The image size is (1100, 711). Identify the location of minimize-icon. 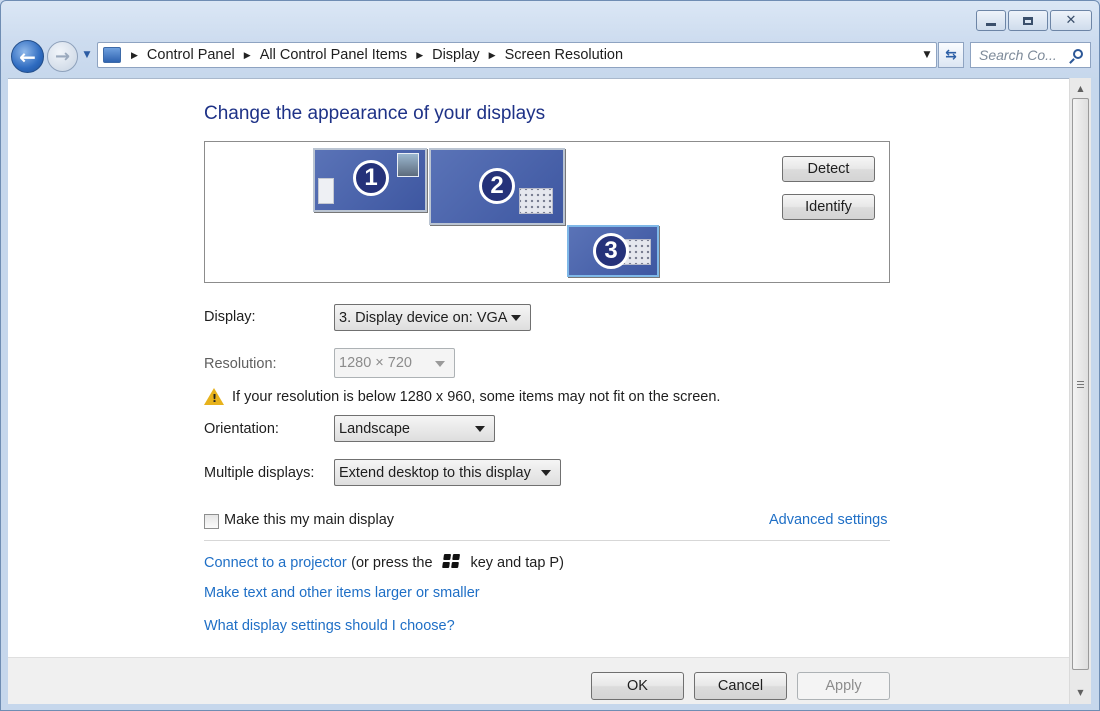
(991, 24).